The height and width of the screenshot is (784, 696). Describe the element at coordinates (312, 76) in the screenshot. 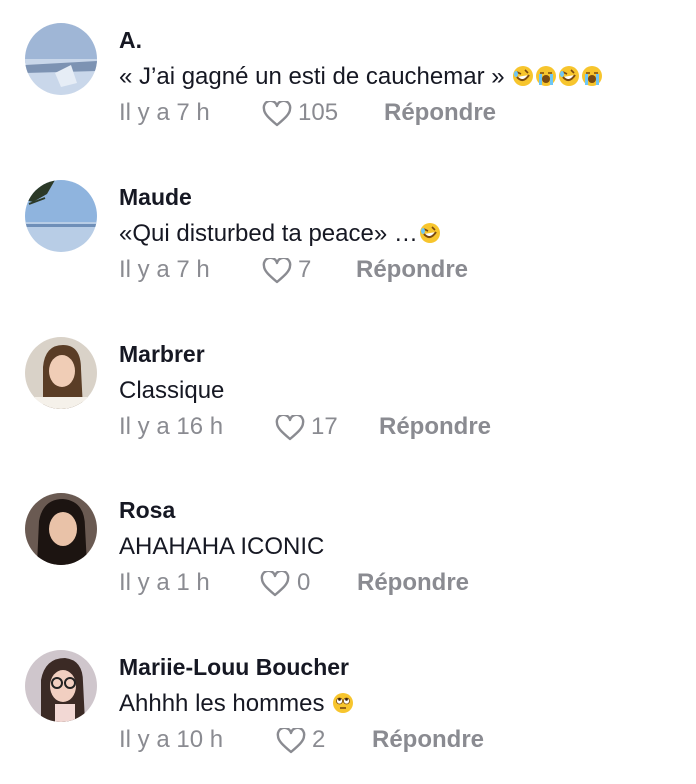

I see `comment-text-body: « J’ai gagné un esti de cauchemar »` at that location.